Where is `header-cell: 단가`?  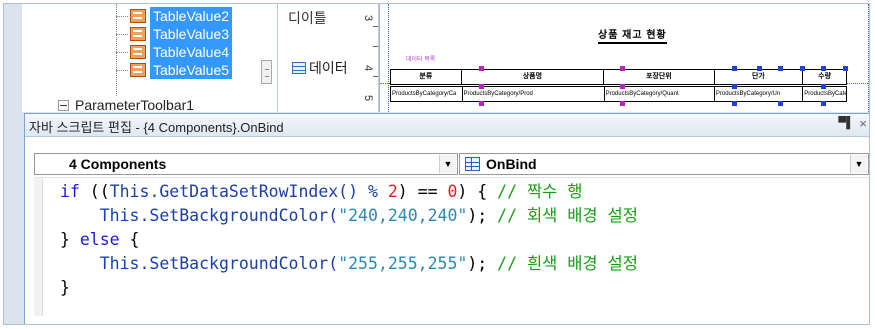
header-cell: 단가 is located at coordinates (759, 77).